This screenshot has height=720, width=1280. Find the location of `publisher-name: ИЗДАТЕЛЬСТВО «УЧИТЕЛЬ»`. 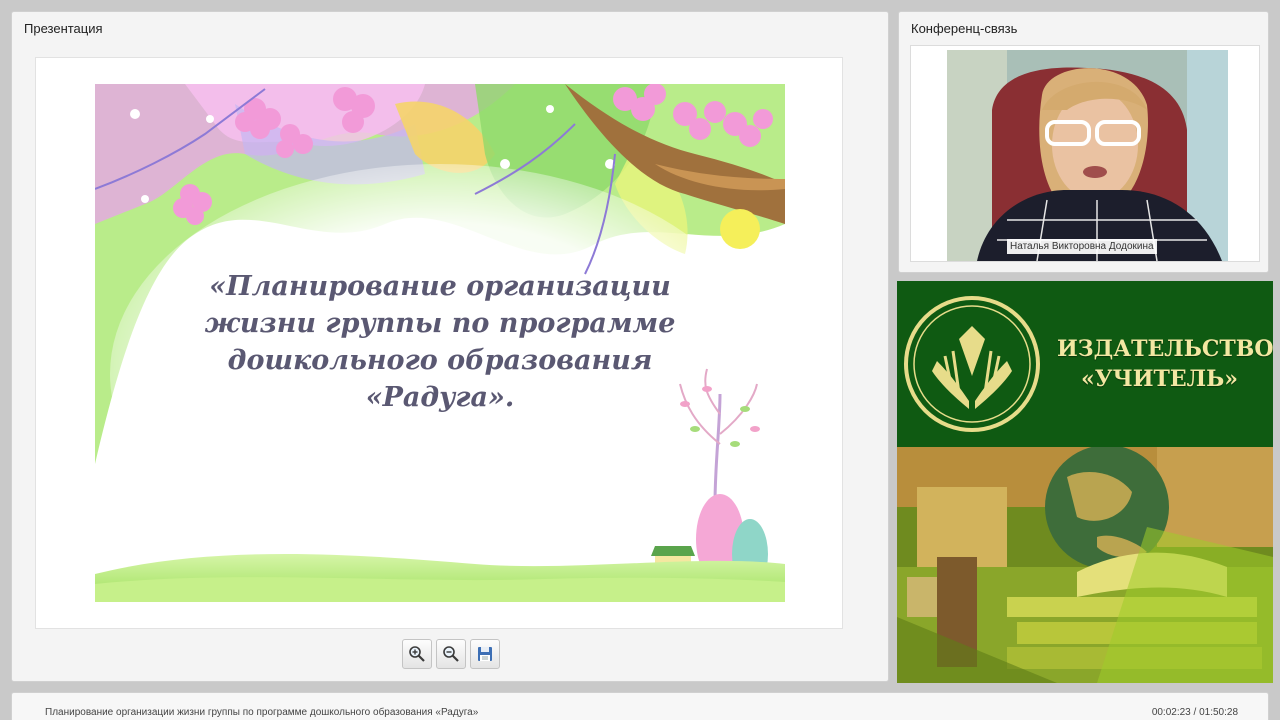

publisher-name: ИЗДАТЕЛЬСТВО «УЧИТЕЛЬ» is located at coordinates (1165, 364).